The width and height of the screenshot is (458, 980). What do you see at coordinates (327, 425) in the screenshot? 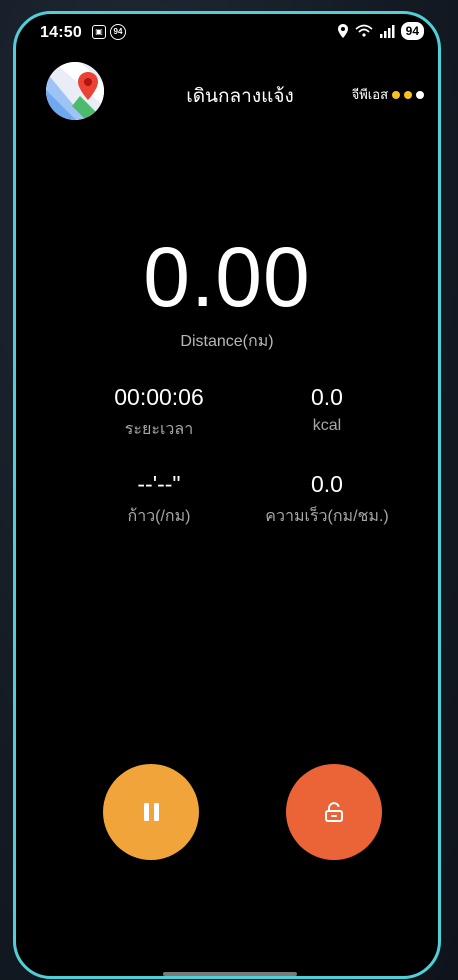
I see `calories-label: kcal` at bounding box center [327, 425].